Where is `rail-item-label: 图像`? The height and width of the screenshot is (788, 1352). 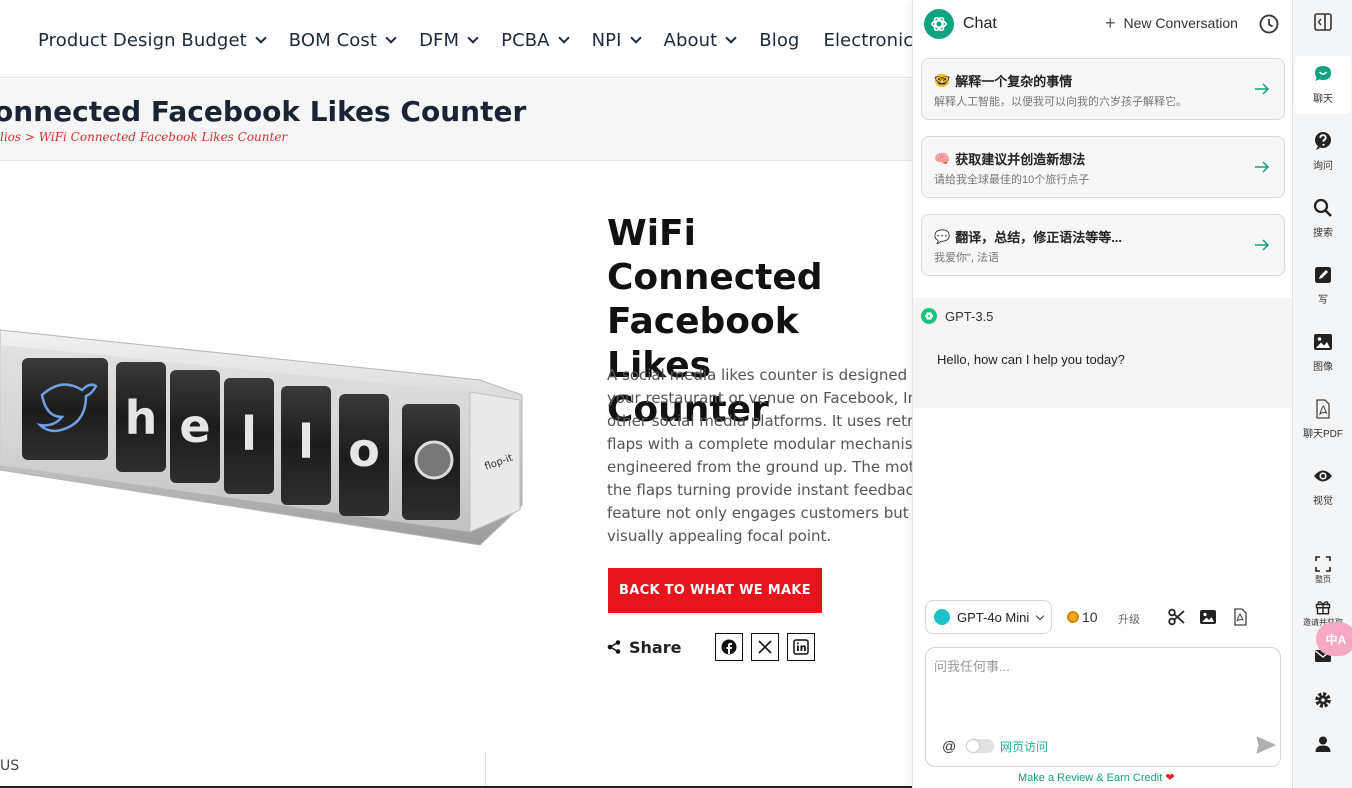 rail-item-label: 图像 is located at coordinates (1323, 367).